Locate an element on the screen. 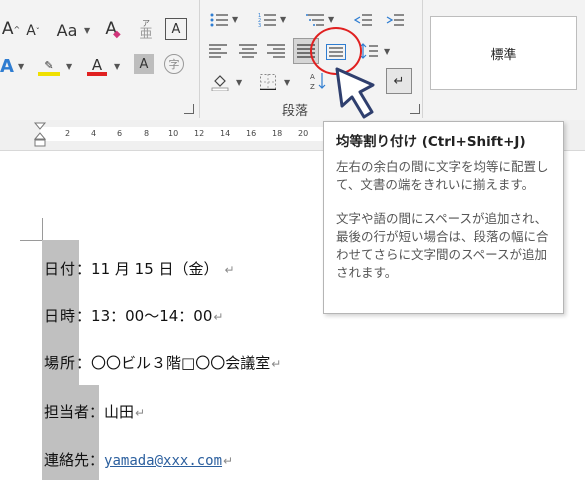 The image size is (585, 490). align-right-button is located at coordinates (276, 51).